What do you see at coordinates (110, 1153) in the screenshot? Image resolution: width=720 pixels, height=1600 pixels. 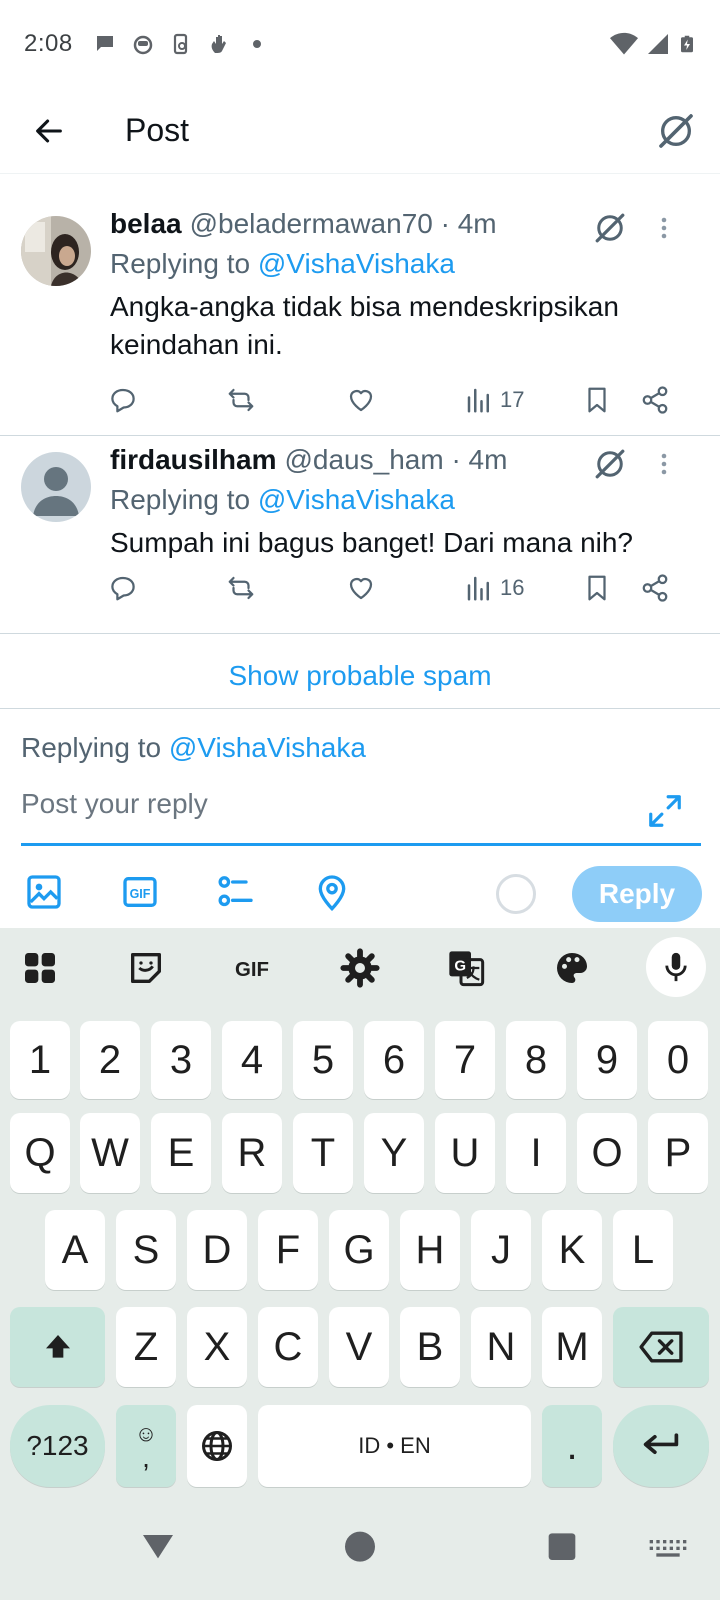 I see `key-w: W` at bounding box center [110, 1153].